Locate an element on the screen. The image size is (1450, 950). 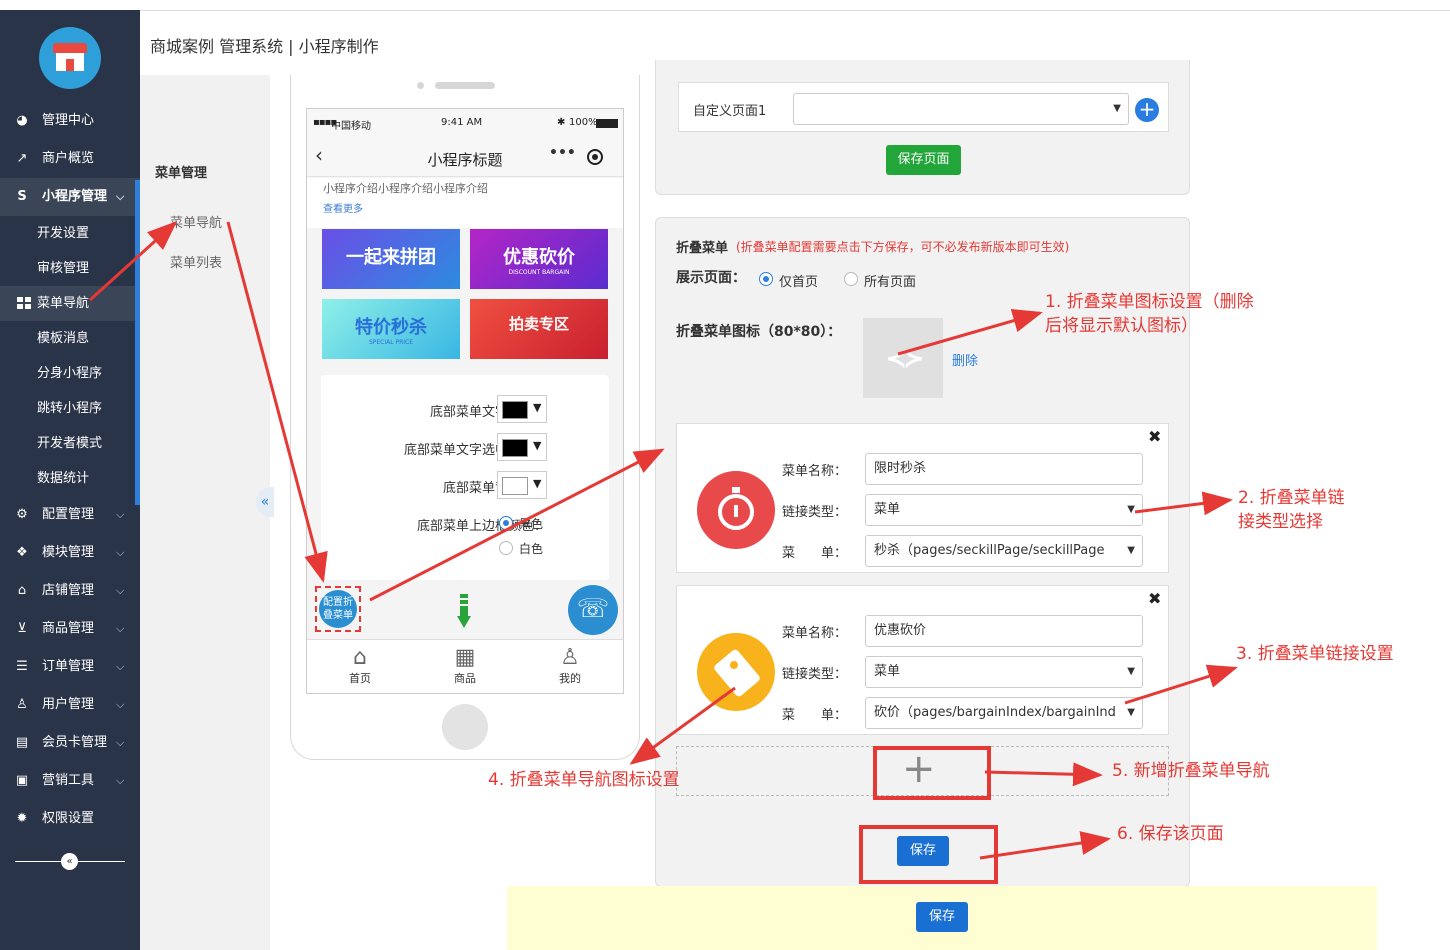
dollar-icon: S is located at coordinates (22, 196).